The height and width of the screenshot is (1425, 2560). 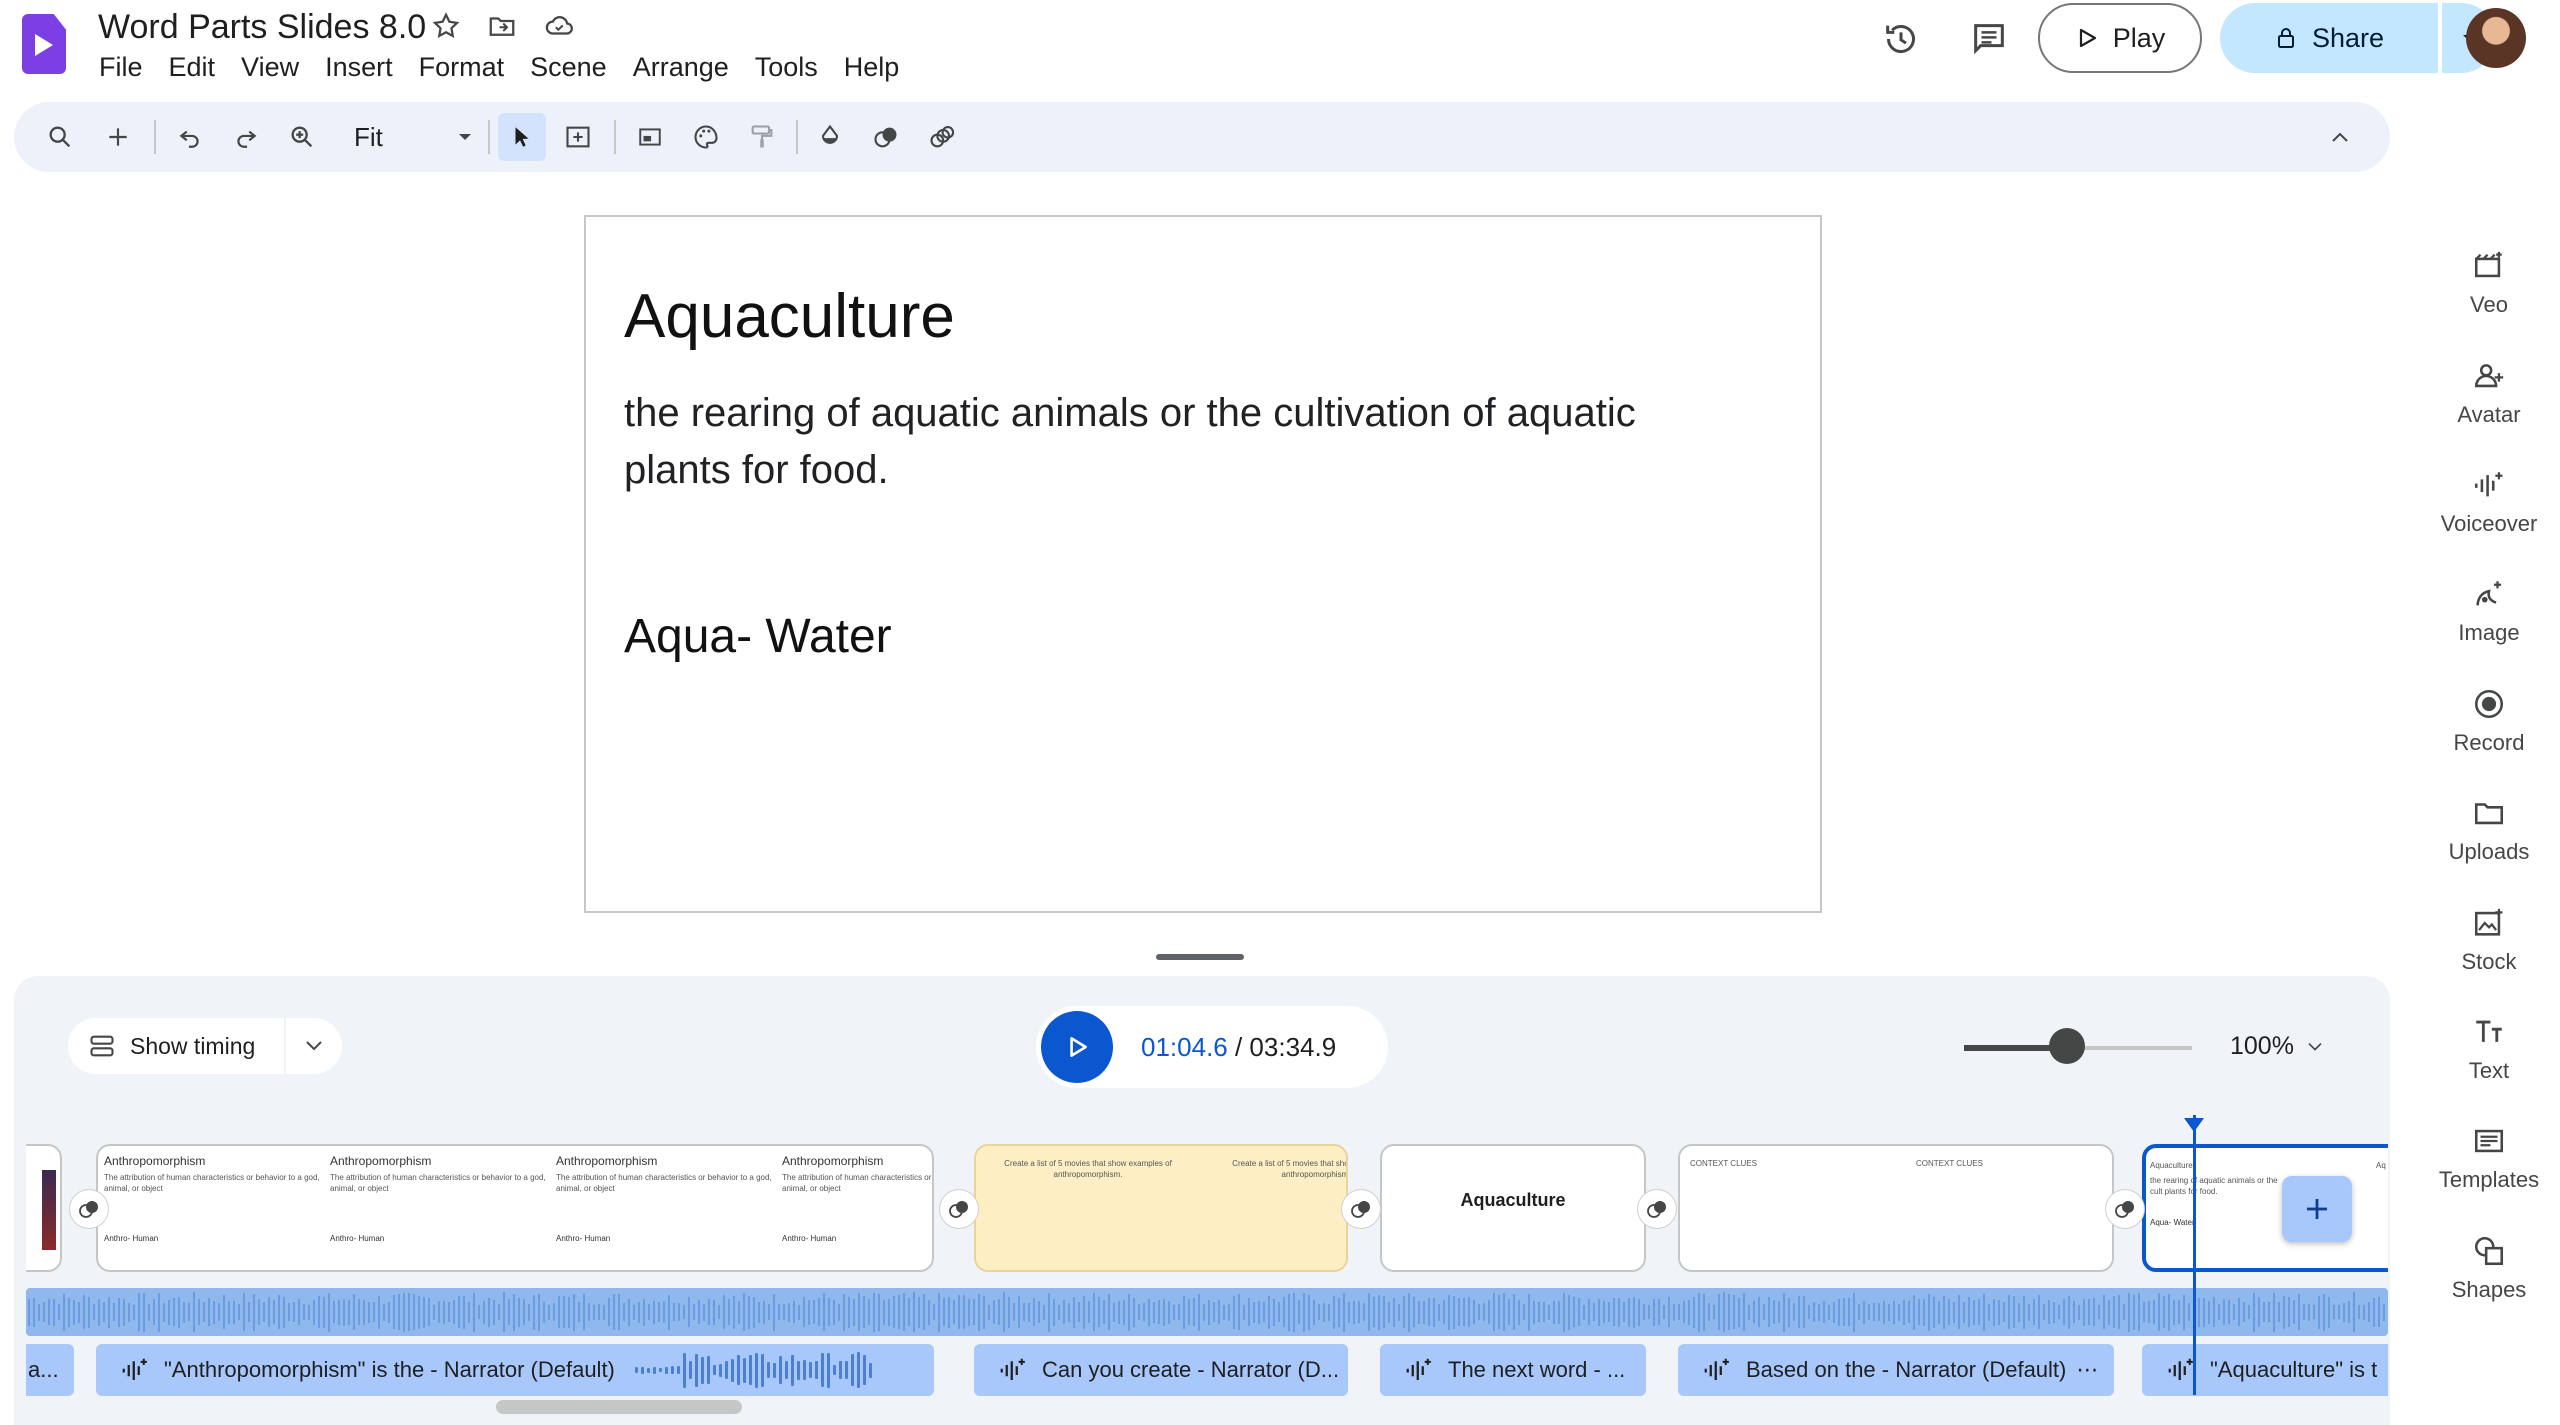 What do you see at coordinates (578, 137) in the screenshot?
I see `text-box-icon` at bounding box center [578, 137].